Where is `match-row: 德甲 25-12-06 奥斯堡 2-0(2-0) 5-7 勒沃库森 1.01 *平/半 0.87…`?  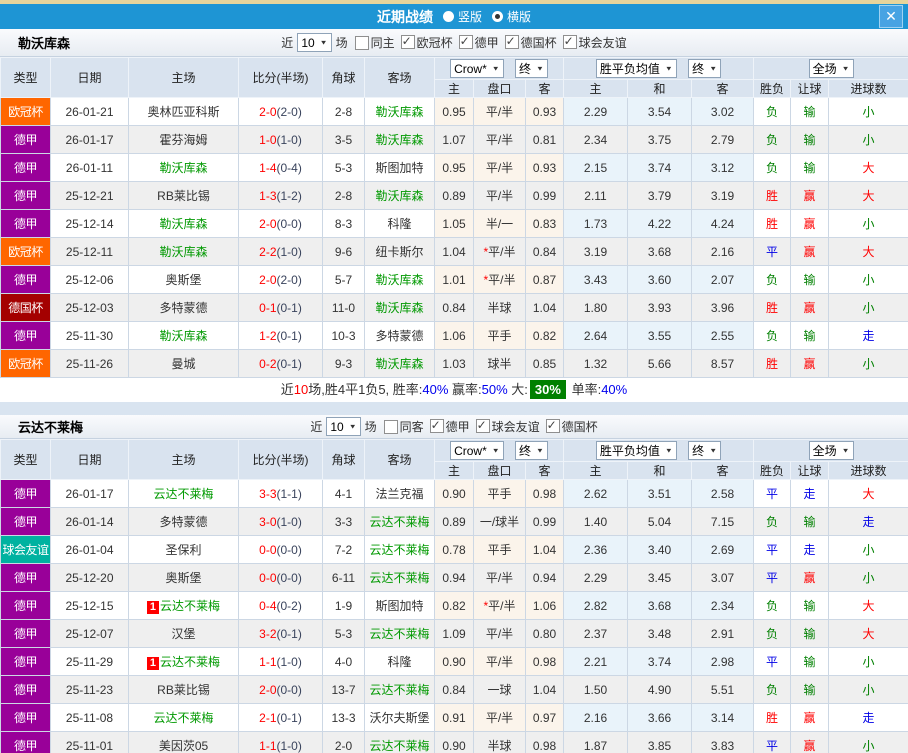
match-row: 德甲 25-12-06 奥斯堡 2-0(2-0) 5-7 勒沃库森 1.01 *平/半 0.87… is located at coordinates (454, 279).